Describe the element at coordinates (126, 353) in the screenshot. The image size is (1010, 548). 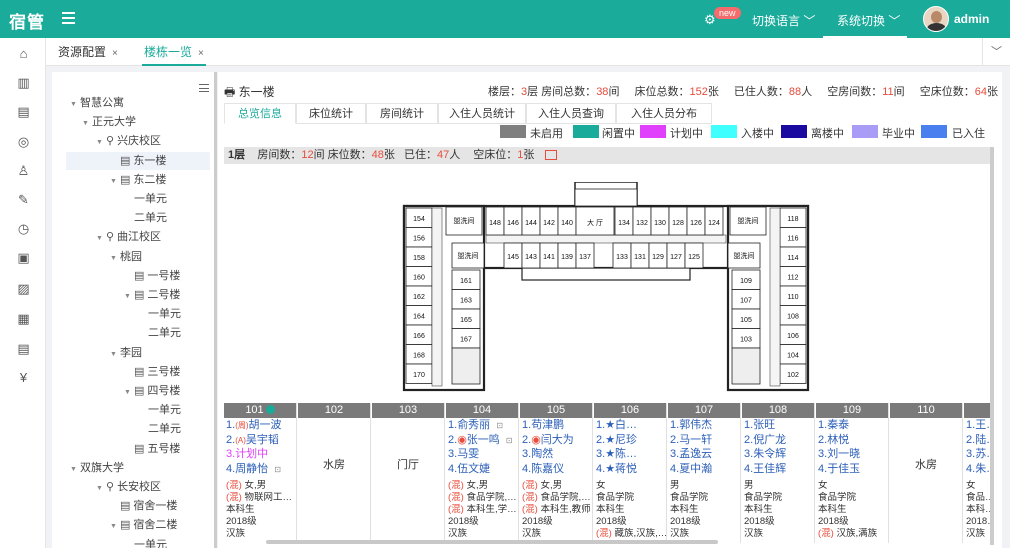
I see `tree-node: ▼ 李园` at that location.